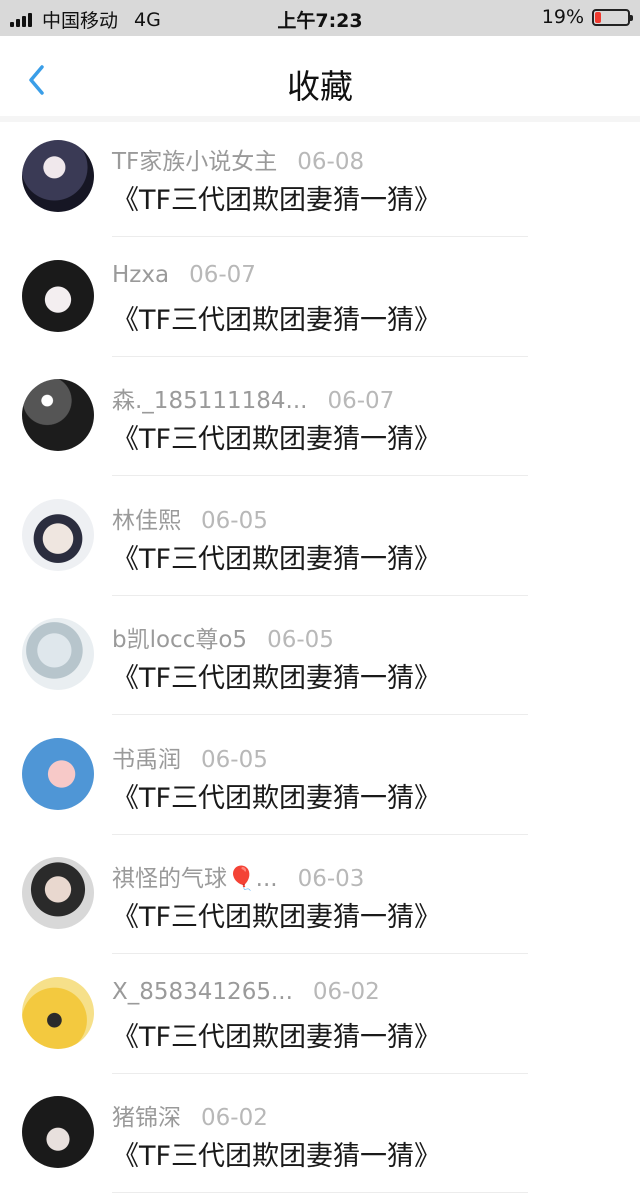 This screenshot has width=640, height=1198. I want to click on list-item: TF家族小说女主 06-08 《TF三代团欺团妻猜一猜》, so click(320, 182).